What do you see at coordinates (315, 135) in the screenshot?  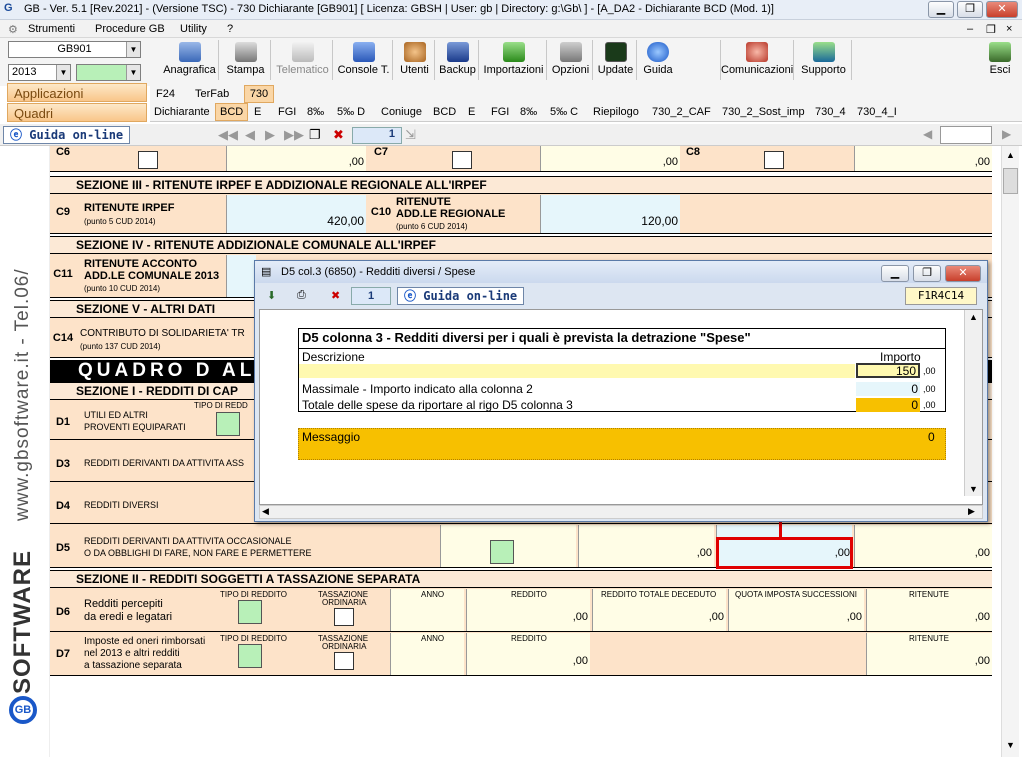 I see `new-page-icon: ❐` at bounding box center [315, 135].